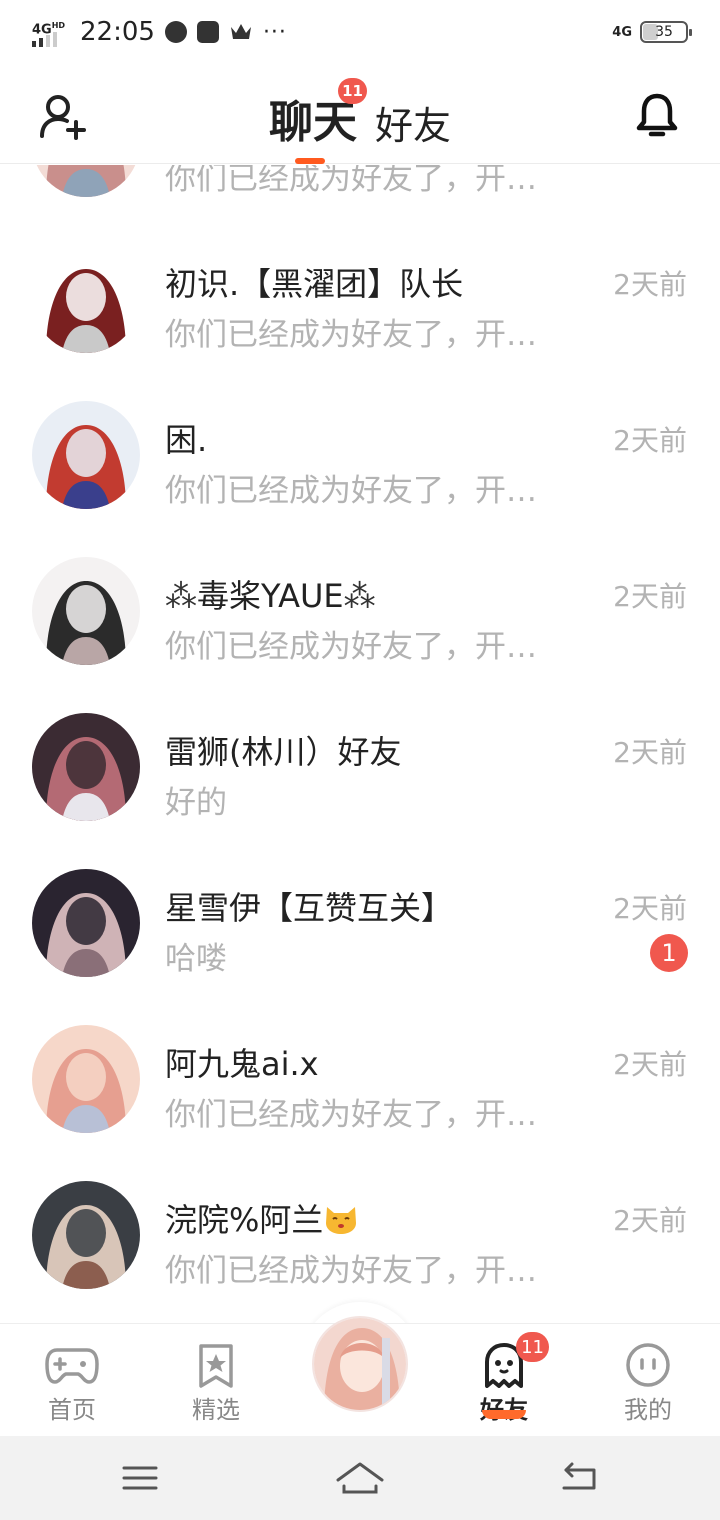 The image size is (720, 1520). Describe the element at coordinates (360, 1233) in the screenshot. I see `conversation-row: 浣院%阿兰你们已经成为好友了，开… 2天前` at that location.